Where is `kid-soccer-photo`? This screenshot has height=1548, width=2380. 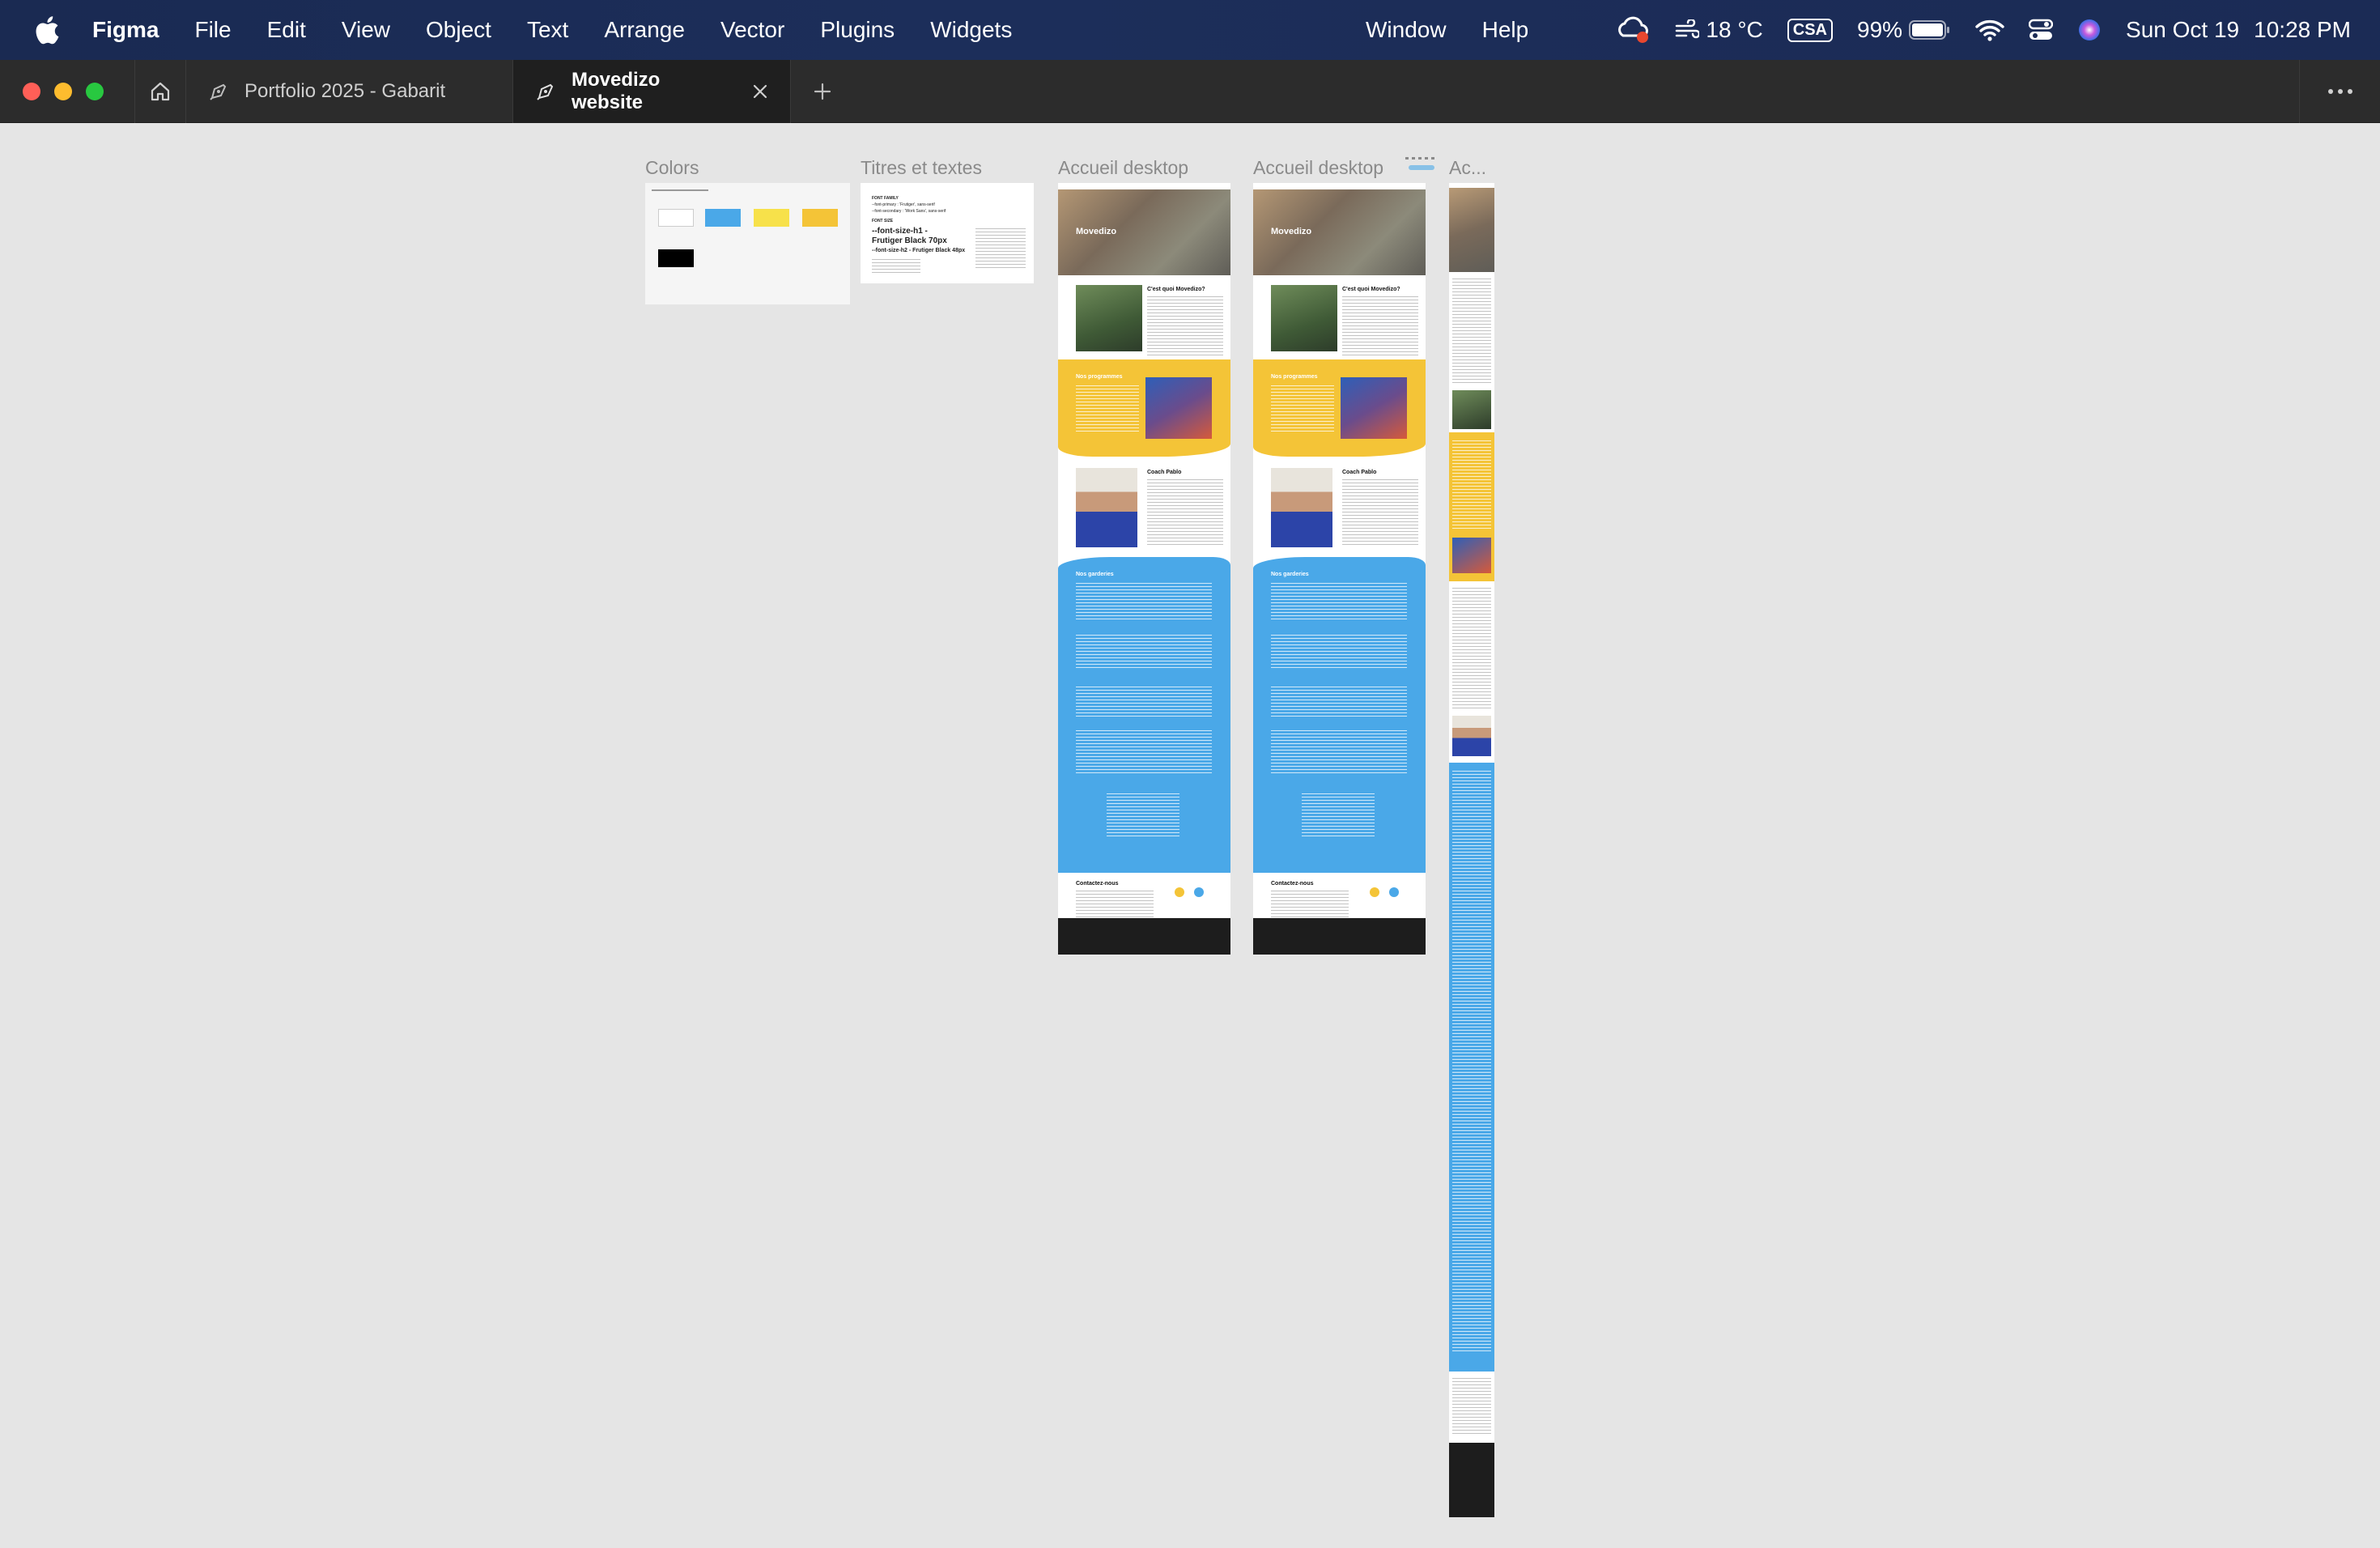
kid-soccer-photo is located at coordinates (1304, 318).